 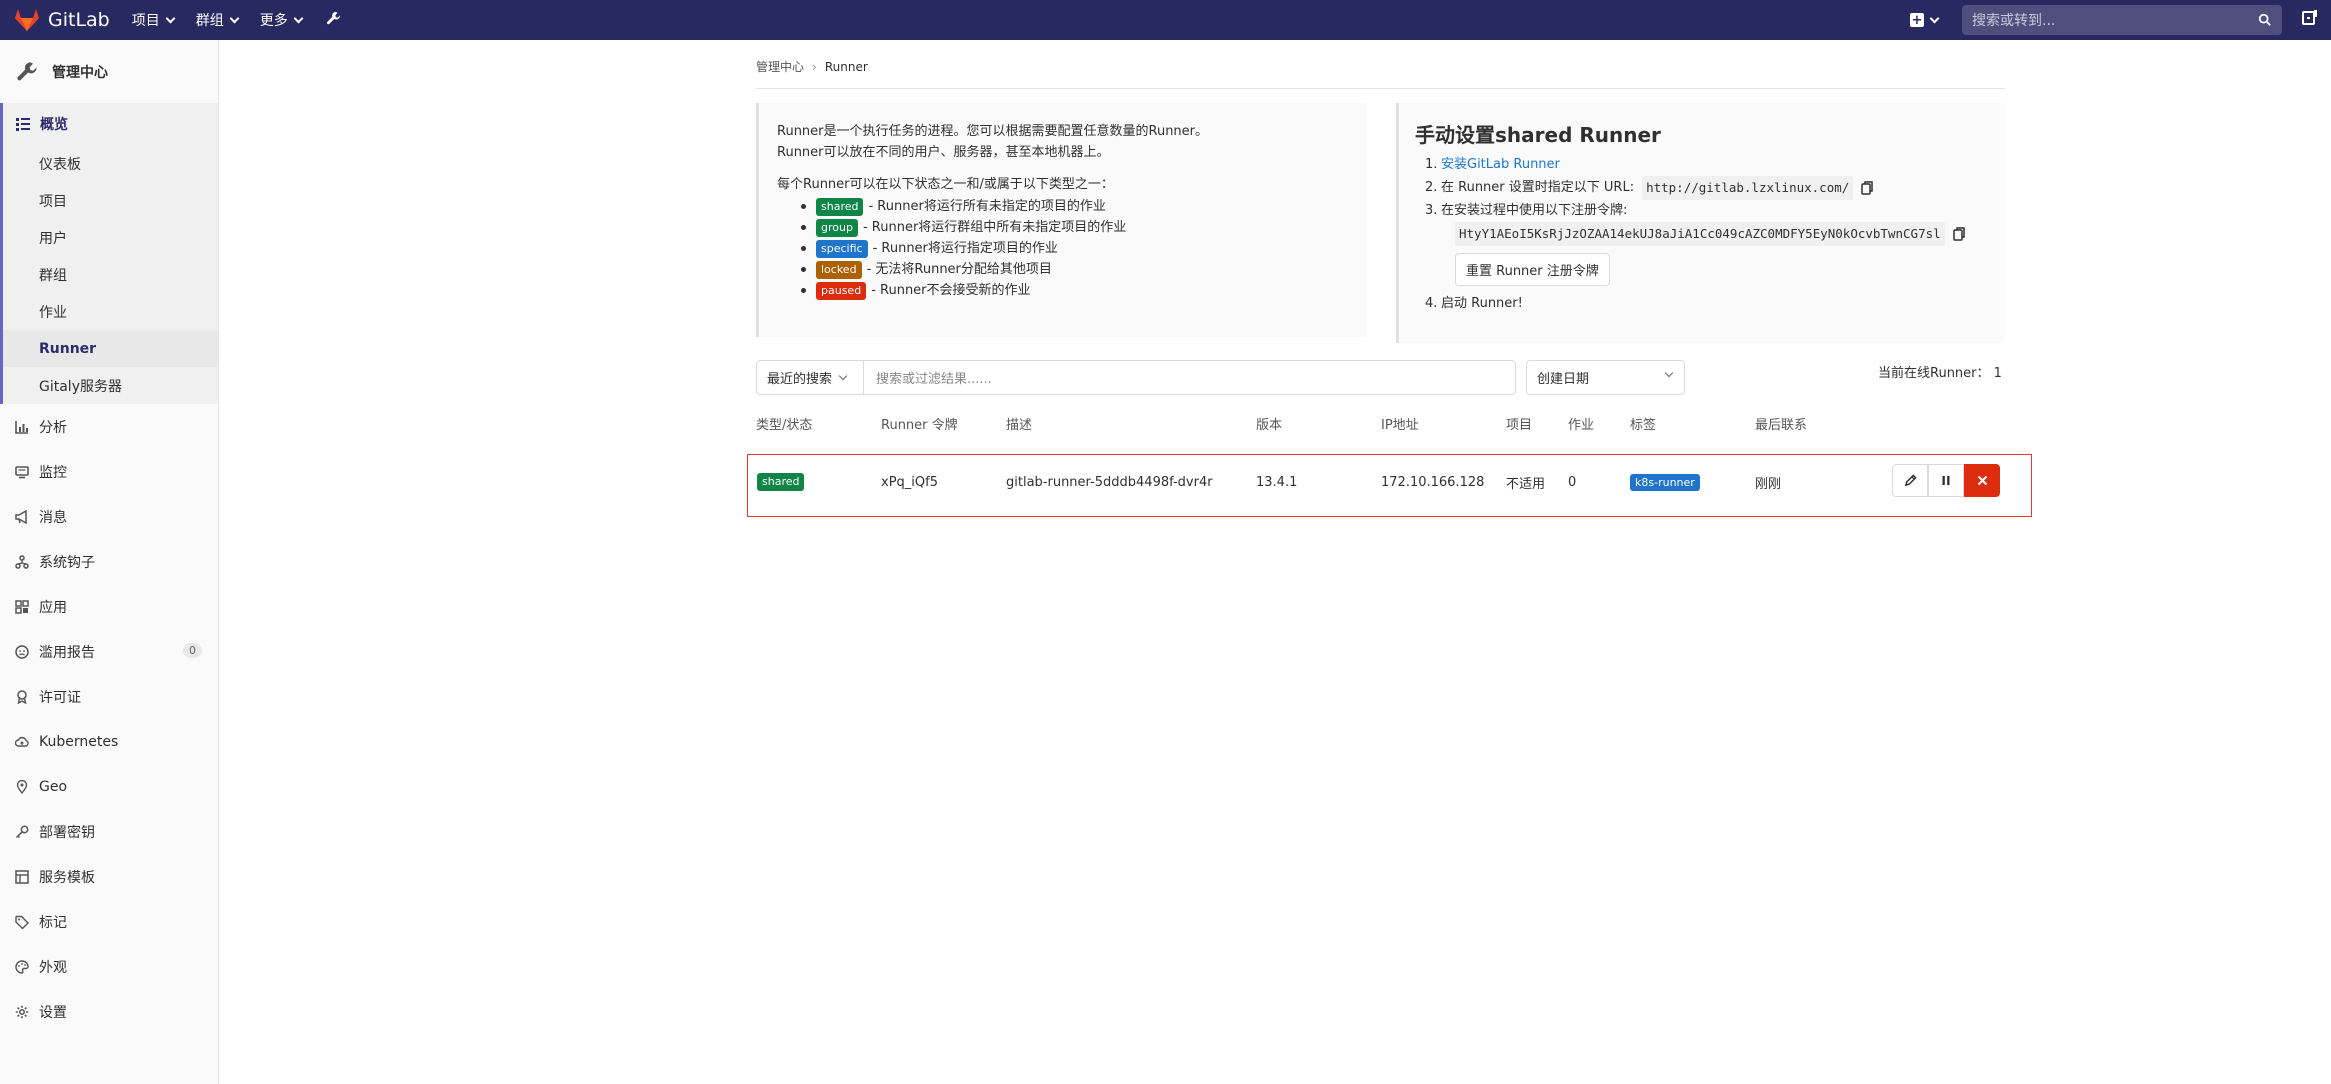 What do you see at coordinates (67, 832) in the screenshot?
I see `sidebar-item-label: 部署密钥` at bounding box center [67, 832].